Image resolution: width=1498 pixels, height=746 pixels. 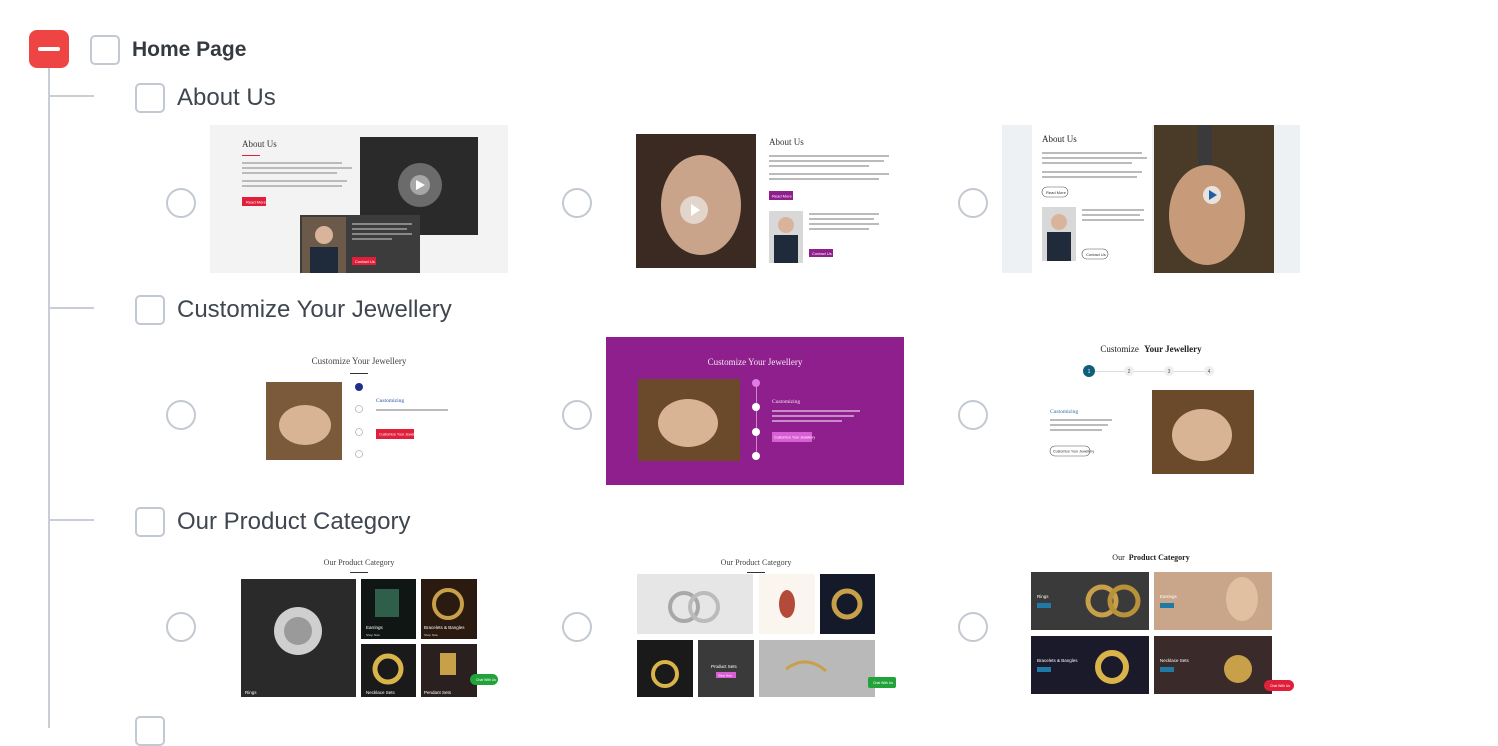 I want to click on preview-step-2: 2, so click(x=1129, y=372).